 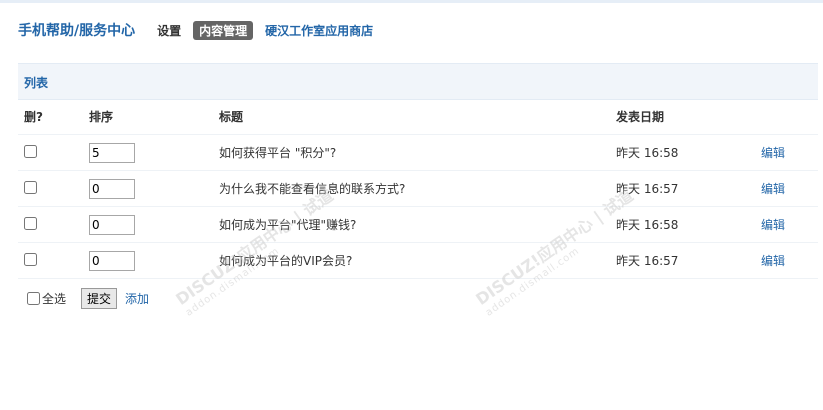 I want to click on select-all-label: 全选, so click(x=46, y=298).